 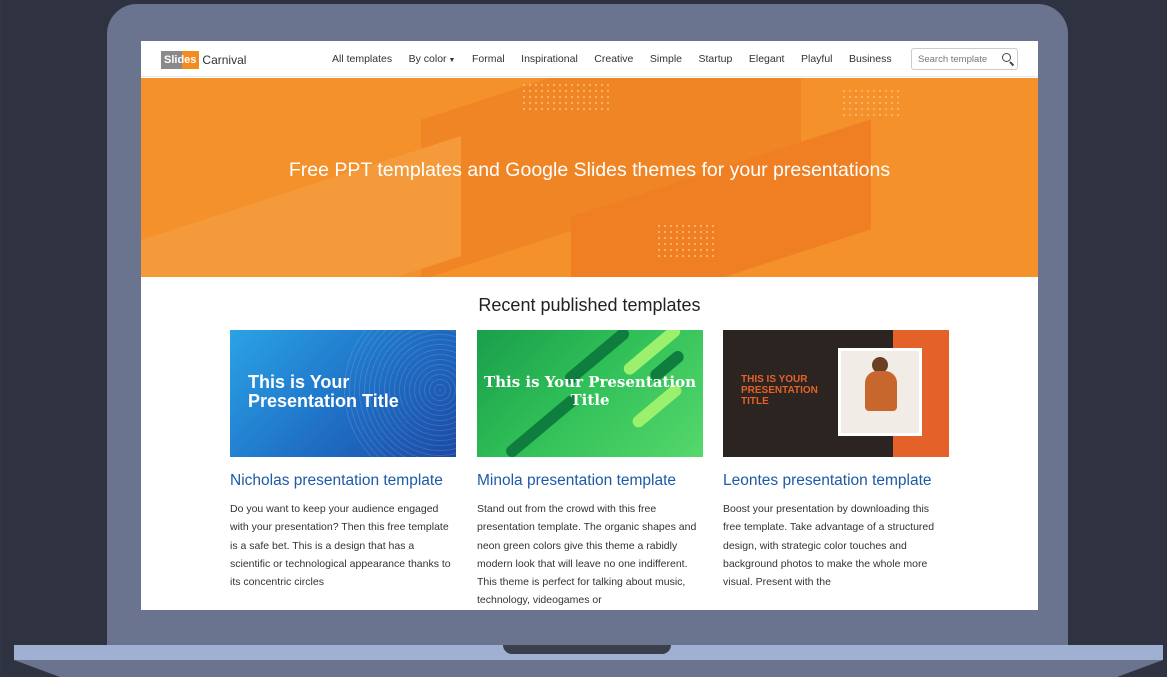 I want to click on nav-link-by-color-label: By color, so click(x=427, y=59).